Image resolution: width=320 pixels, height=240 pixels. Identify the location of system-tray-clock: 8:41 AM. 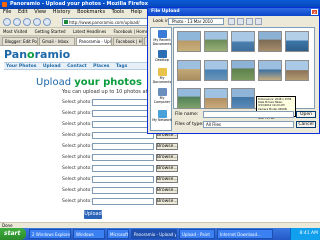
(305, 234).